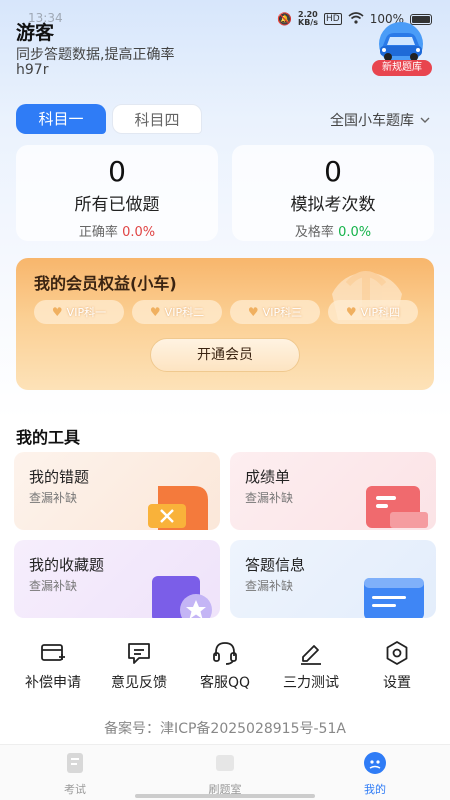 The height and width of the screenshot is (800, 450). I want to click on star-folder-icon, so click(182, 597).